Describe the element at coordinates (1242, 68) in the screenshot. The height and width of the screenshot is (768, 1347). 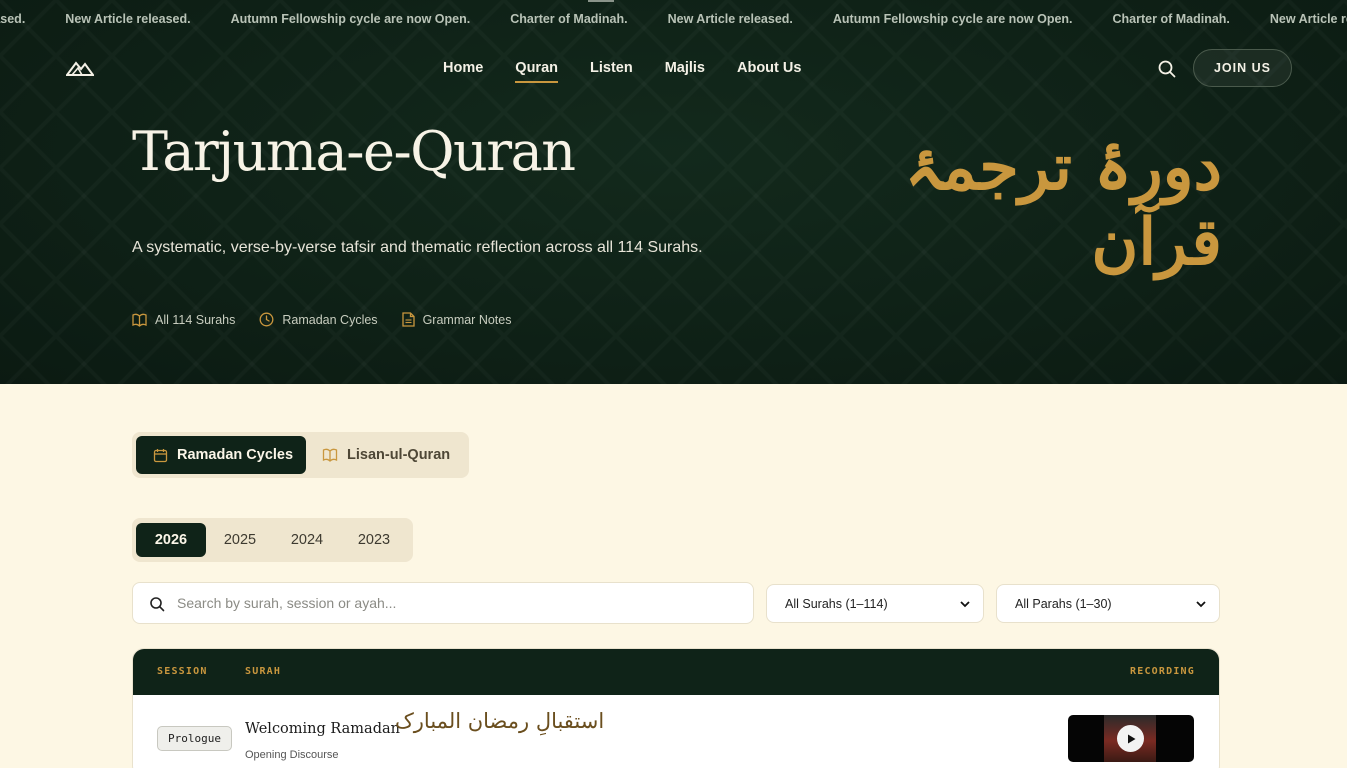
I see `join-us-button: JOIN US` at that location.